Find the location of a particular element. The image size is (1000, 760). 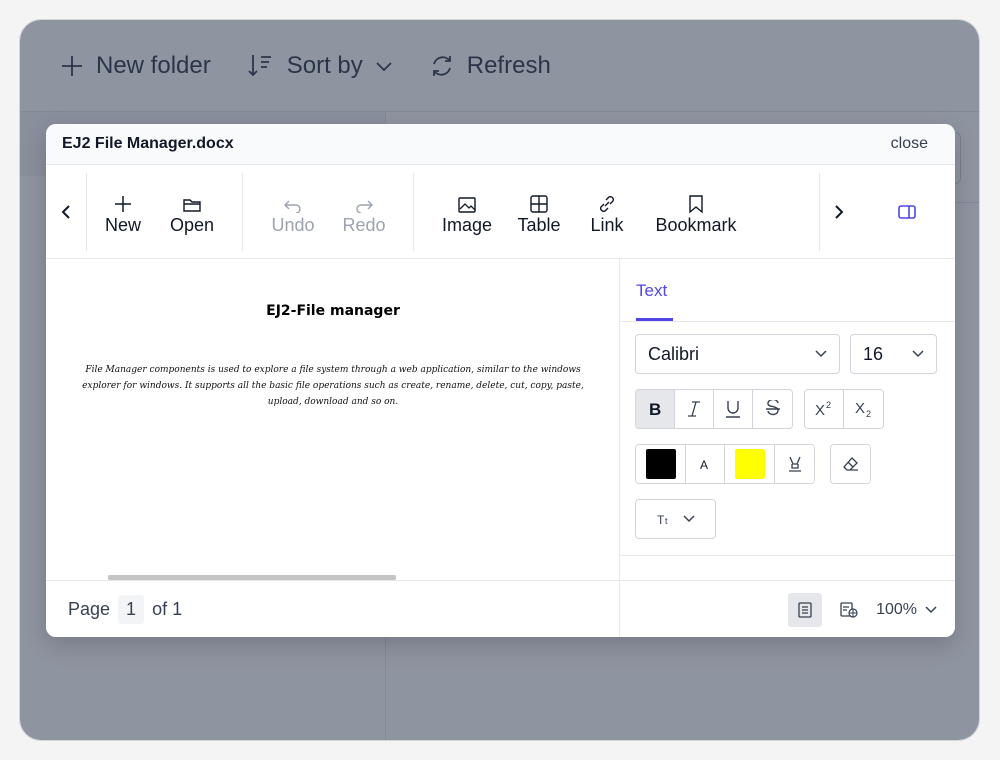

scroll-left-button is located at coordinates (66, 212).